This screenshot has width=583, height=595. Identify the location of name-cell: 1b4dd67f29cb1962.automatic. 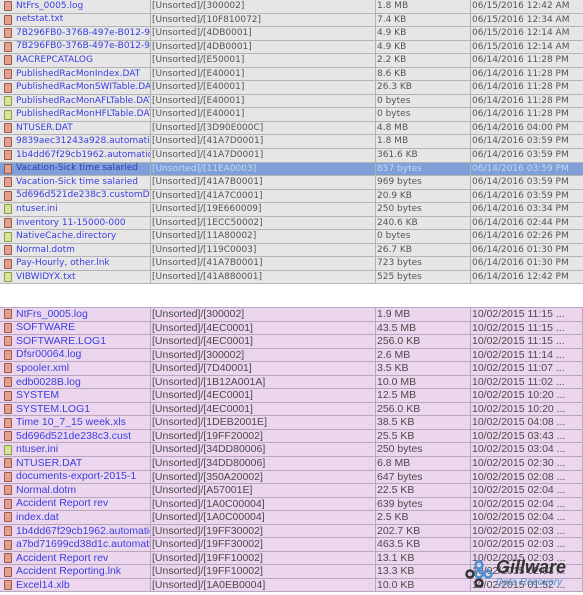
(75, 531).